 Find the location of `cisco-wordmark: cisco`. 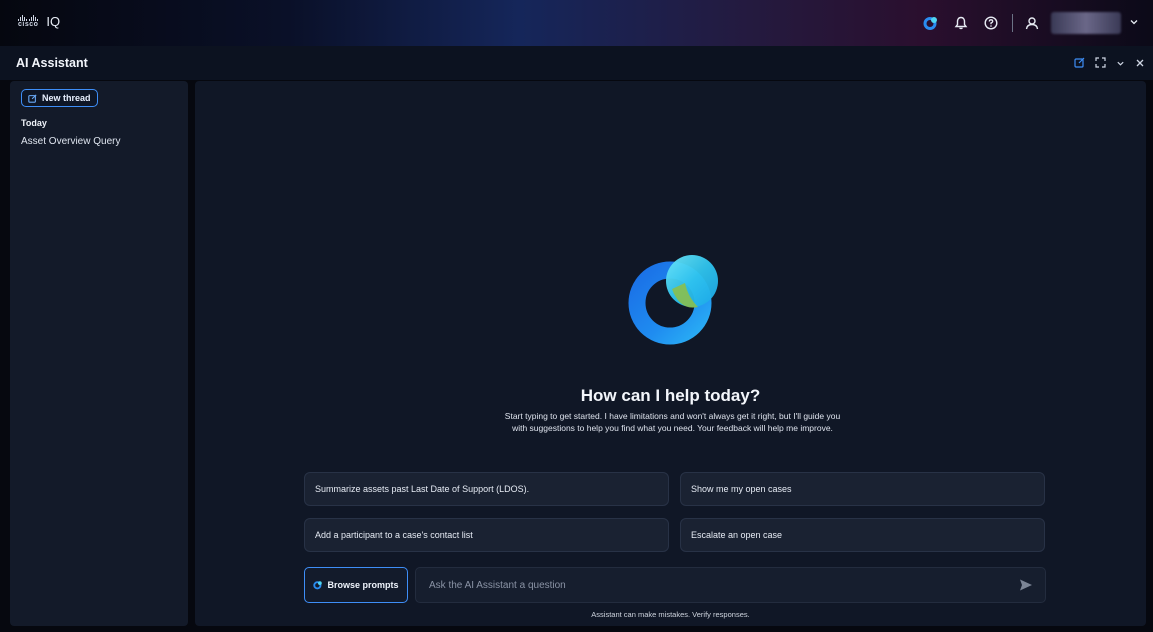

cisco-wordmark: cisco is located at coordinates (28, 24).